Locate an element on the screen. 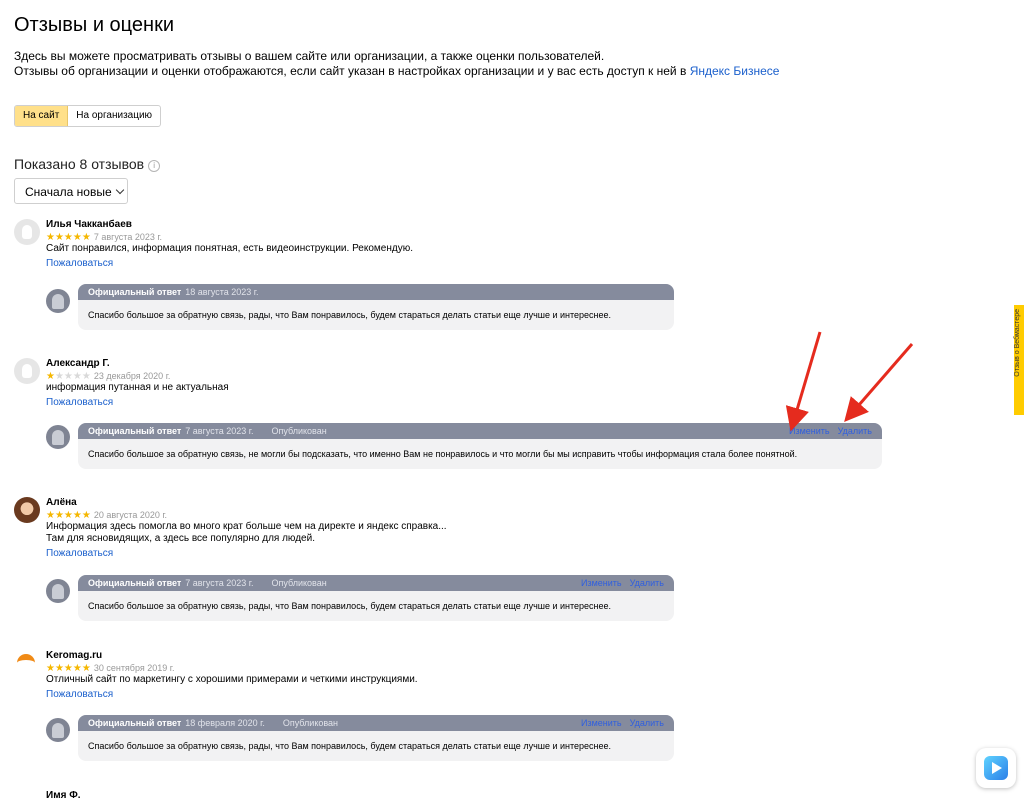  review-author: Александр Г. is located at coordinates (78, 363).